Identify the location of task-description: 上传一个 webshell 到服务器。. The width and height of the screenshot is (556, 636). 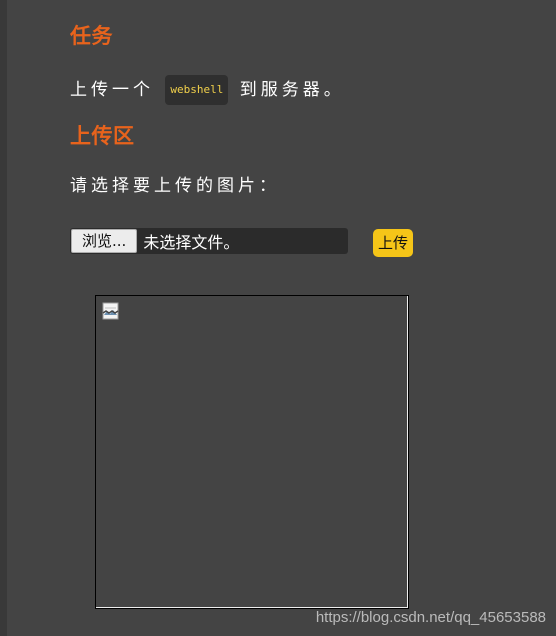
(207, 90).